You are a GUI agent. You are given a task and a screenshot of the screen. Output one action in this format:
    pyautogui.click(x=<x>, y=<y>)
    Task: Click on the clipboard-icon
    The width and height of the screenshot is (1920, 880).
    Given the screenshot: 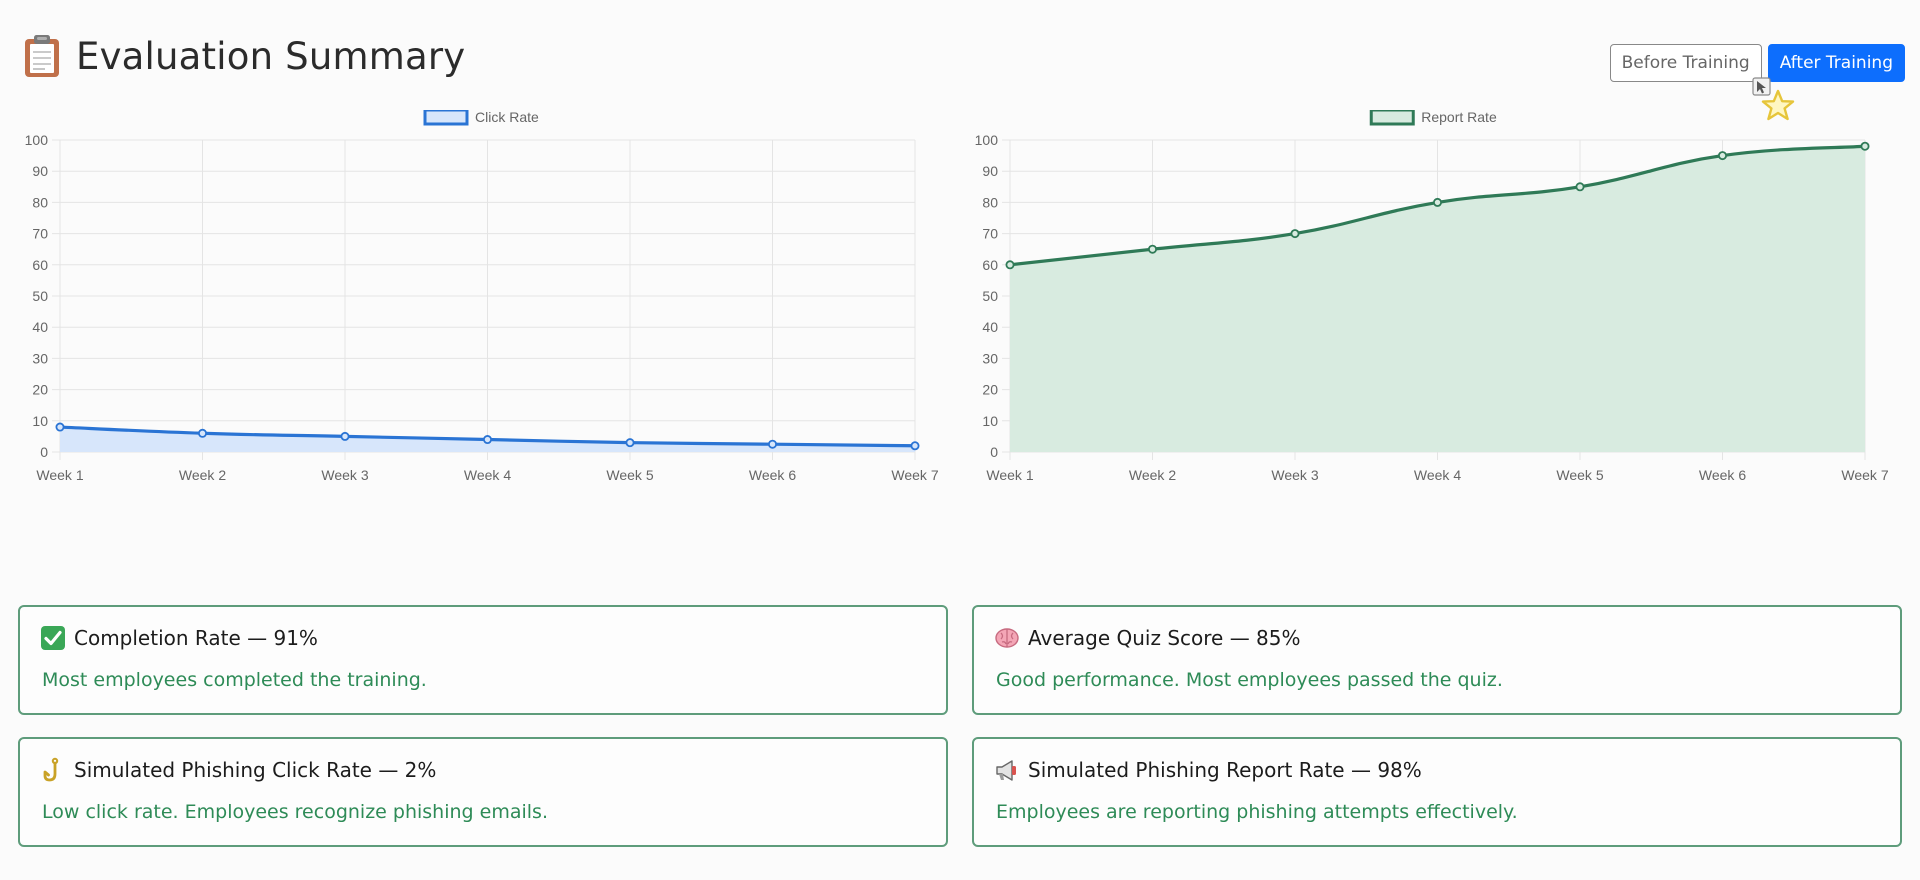 What is the action you would take?
    pyautogui.click(x=42, y=56)
    